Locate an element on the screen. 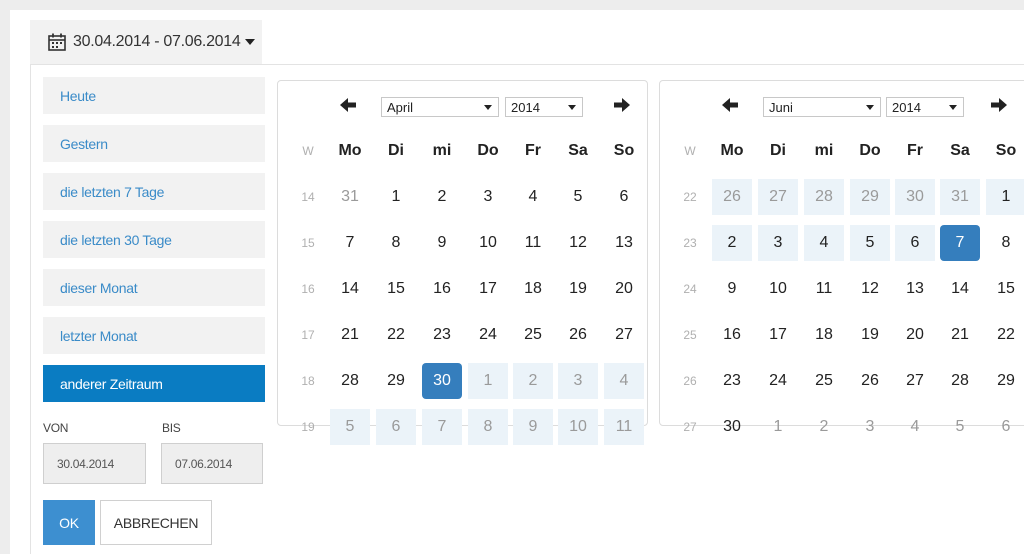 This screenshot has width=1024, height=554. ok-button: OK is located at coordinates (69, 522).